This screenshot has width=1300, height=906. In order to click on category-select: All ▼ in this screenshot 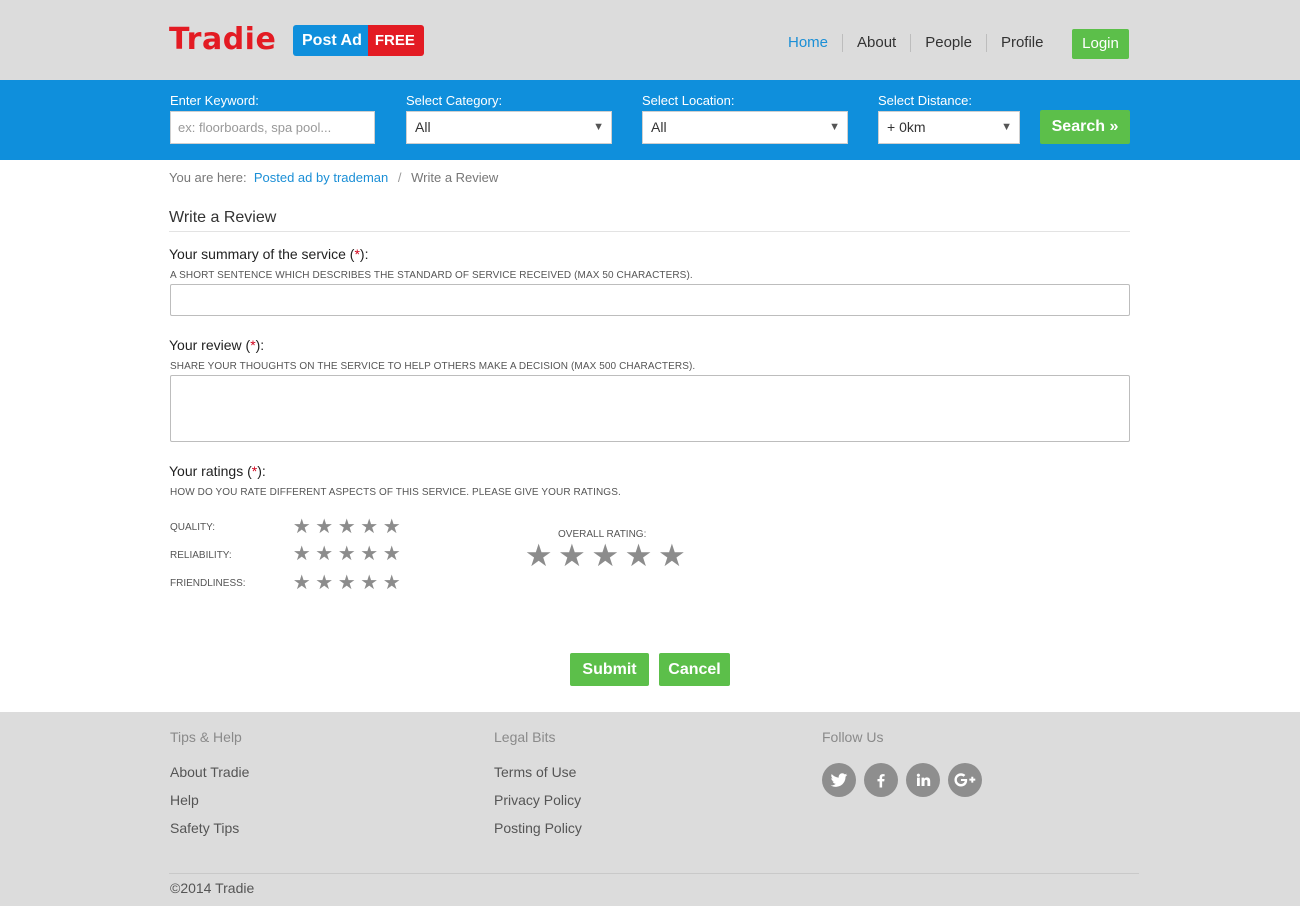, I will do `click(509, 127)`.